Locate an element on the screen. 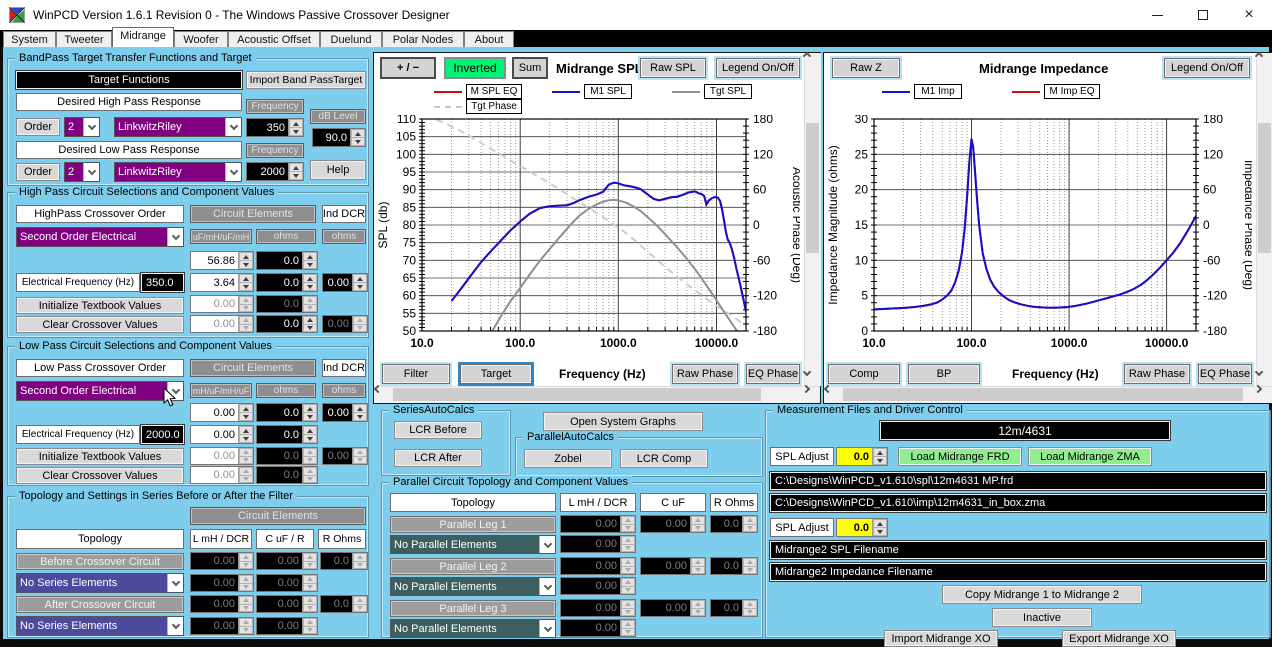 Image resolution: width=1272 pixels, height=647 pixels. lp-r1-spinner: 0.0 is located at coordinates (287, 412).